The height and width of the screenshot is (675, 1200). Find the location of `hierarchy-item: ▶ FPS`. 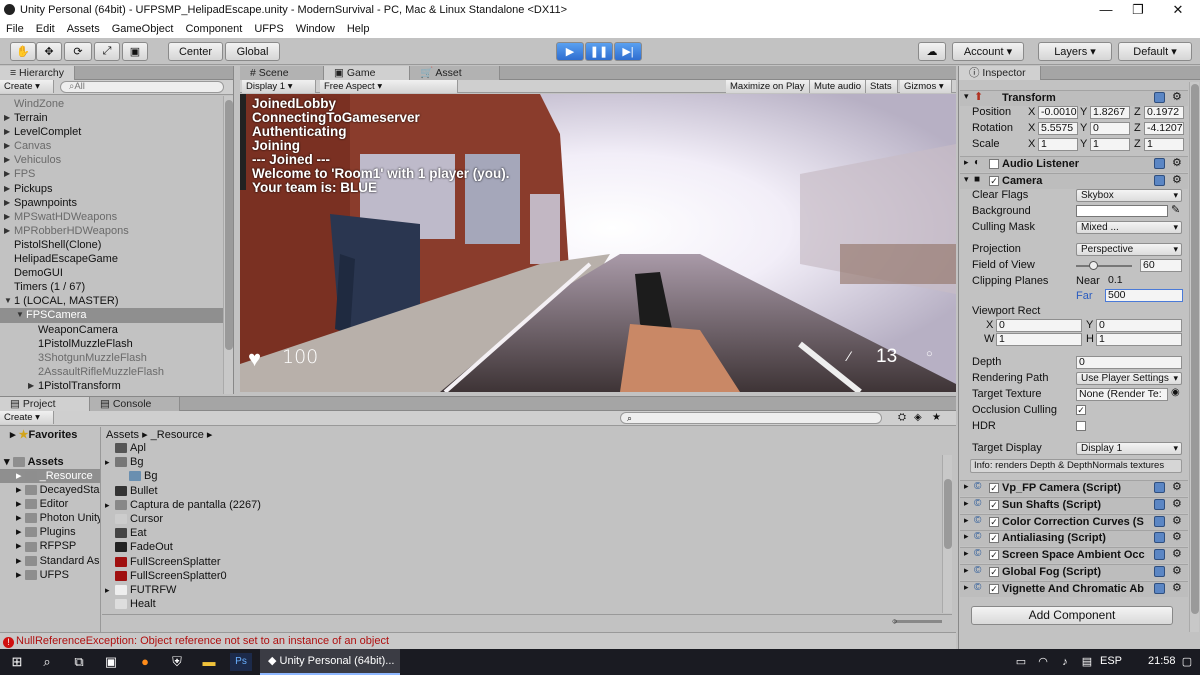

hierarchy-item: ▶ FPS is located at coordinates (116, 174).